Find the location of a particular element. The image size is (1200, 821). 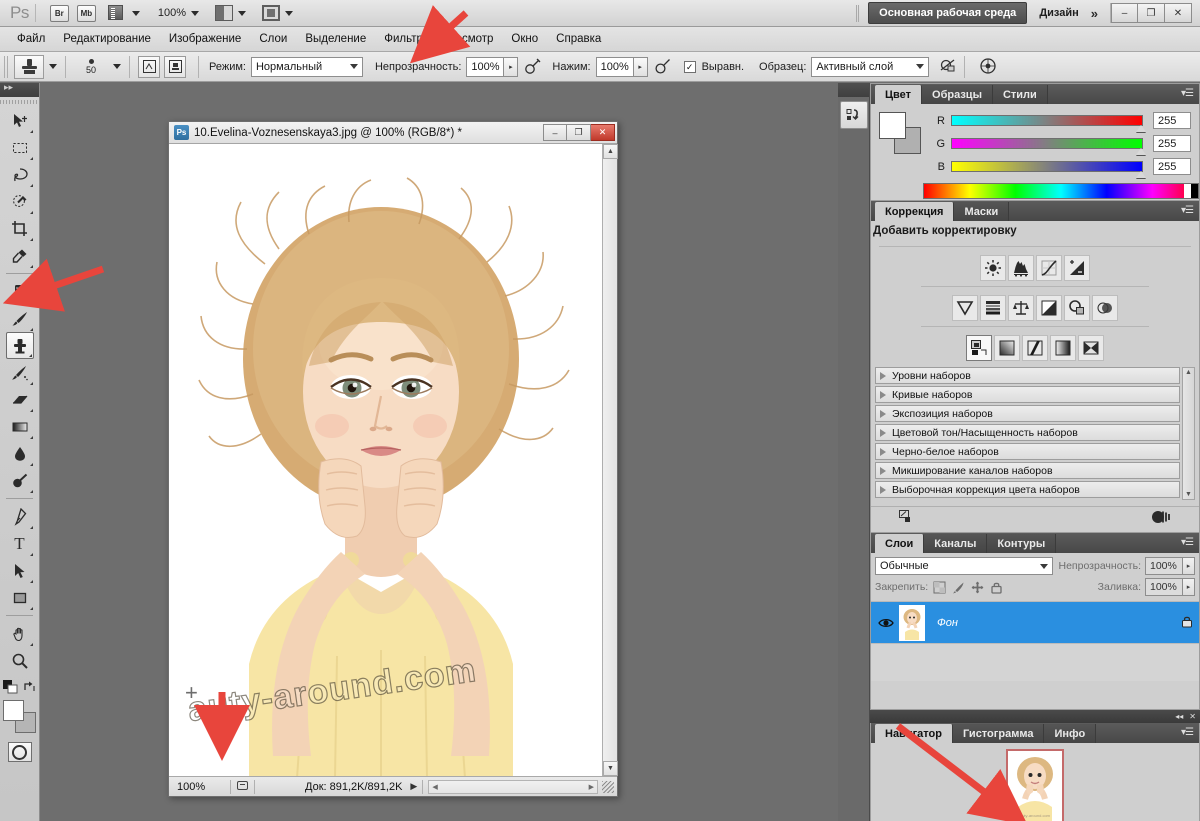

eyedropper-tool is located at coordinates (20, 255).